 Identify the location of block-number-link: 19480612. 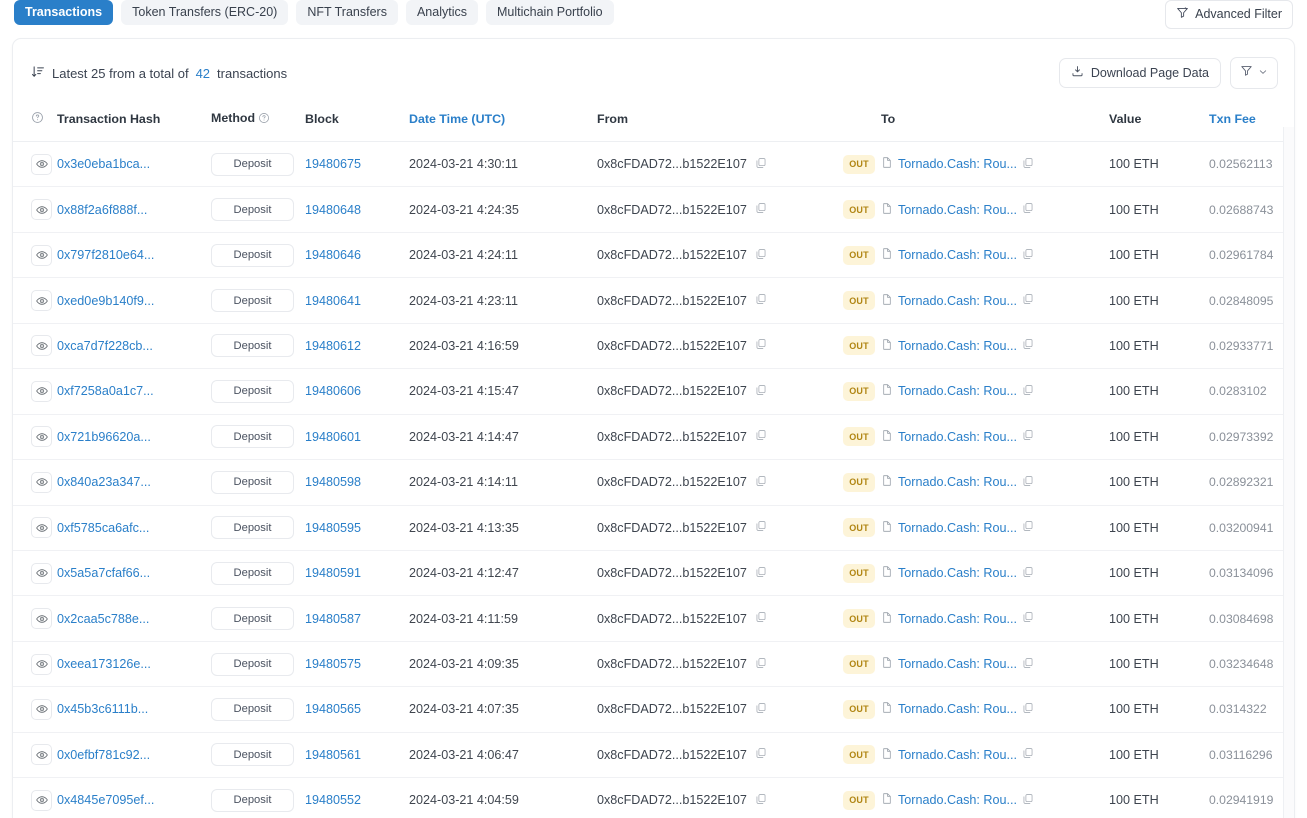
(333, 346).